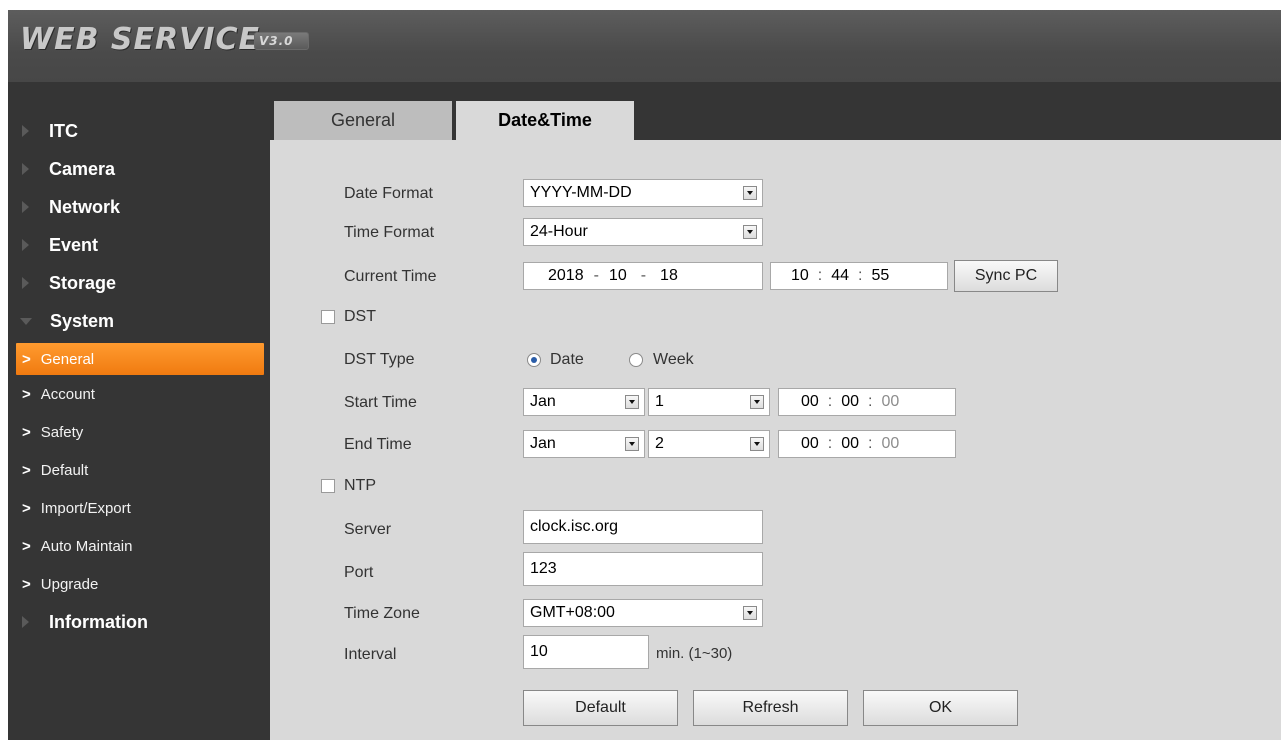  I want to click on time-second: 55, so click(881, 276).